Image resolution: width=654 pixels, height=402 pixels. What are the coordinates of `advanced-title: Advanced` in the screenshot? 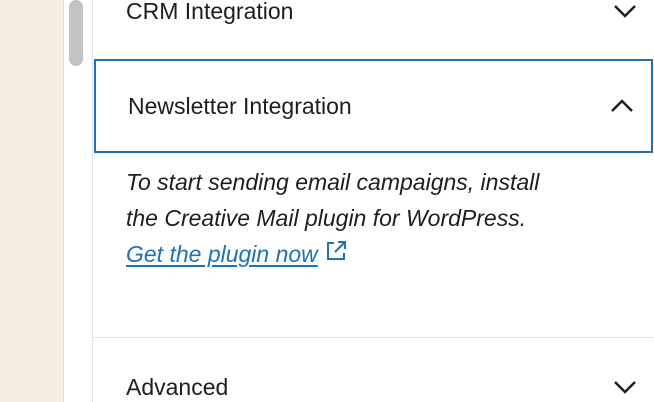 It's located at (177, 386).